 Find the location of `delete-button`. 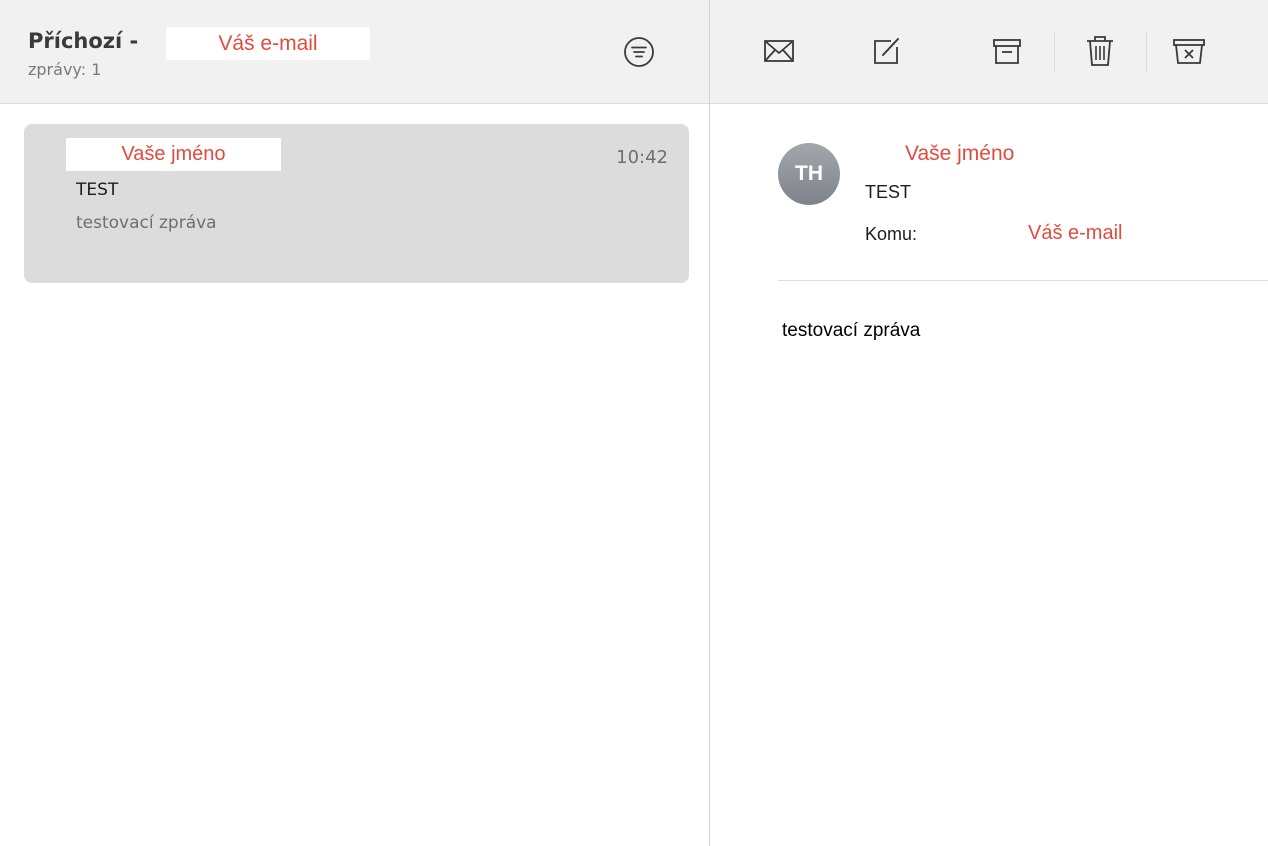

delete-button is located at coordinates (1100, 51).